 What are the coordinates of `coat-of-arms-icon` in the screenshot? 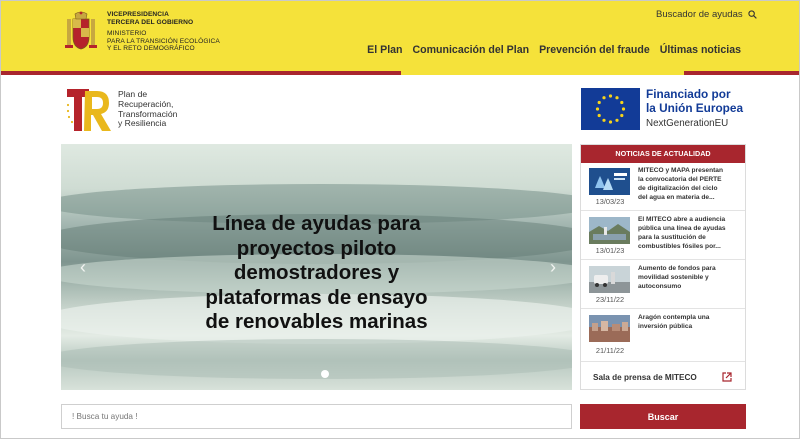 It's located at (81, 30).